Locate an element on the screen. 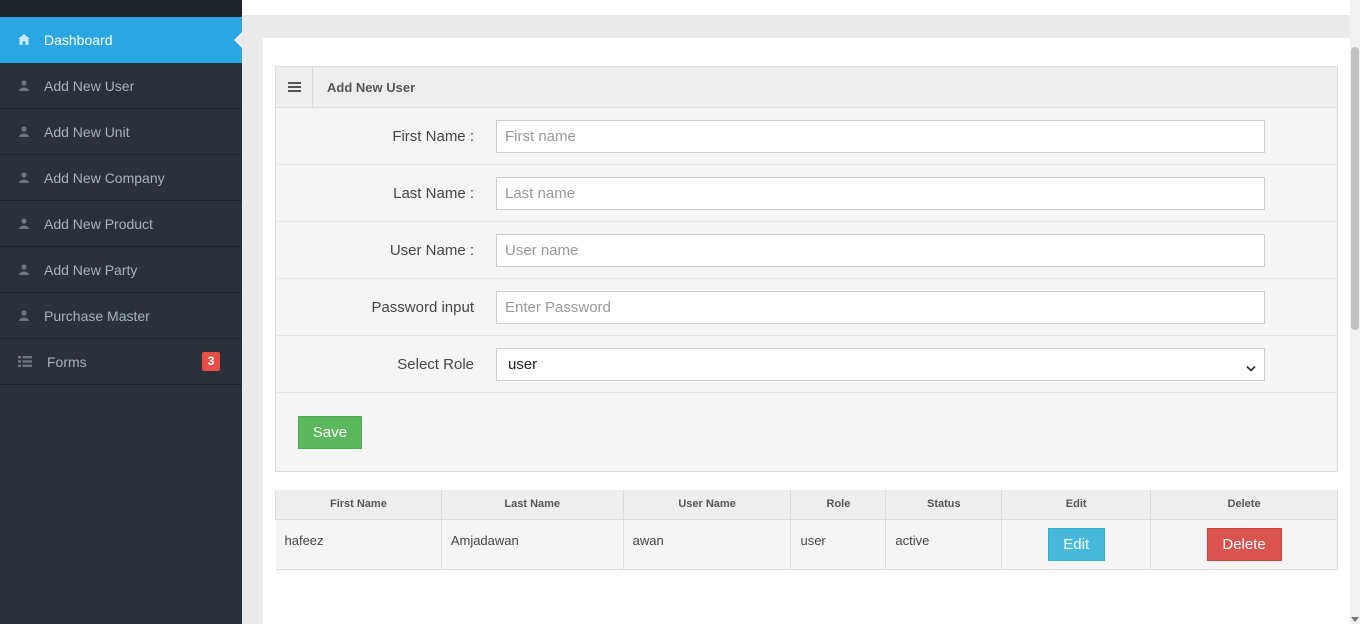 The image size is (1360, 624). first-name-label: First Name : is located at coordinates (433, 136).